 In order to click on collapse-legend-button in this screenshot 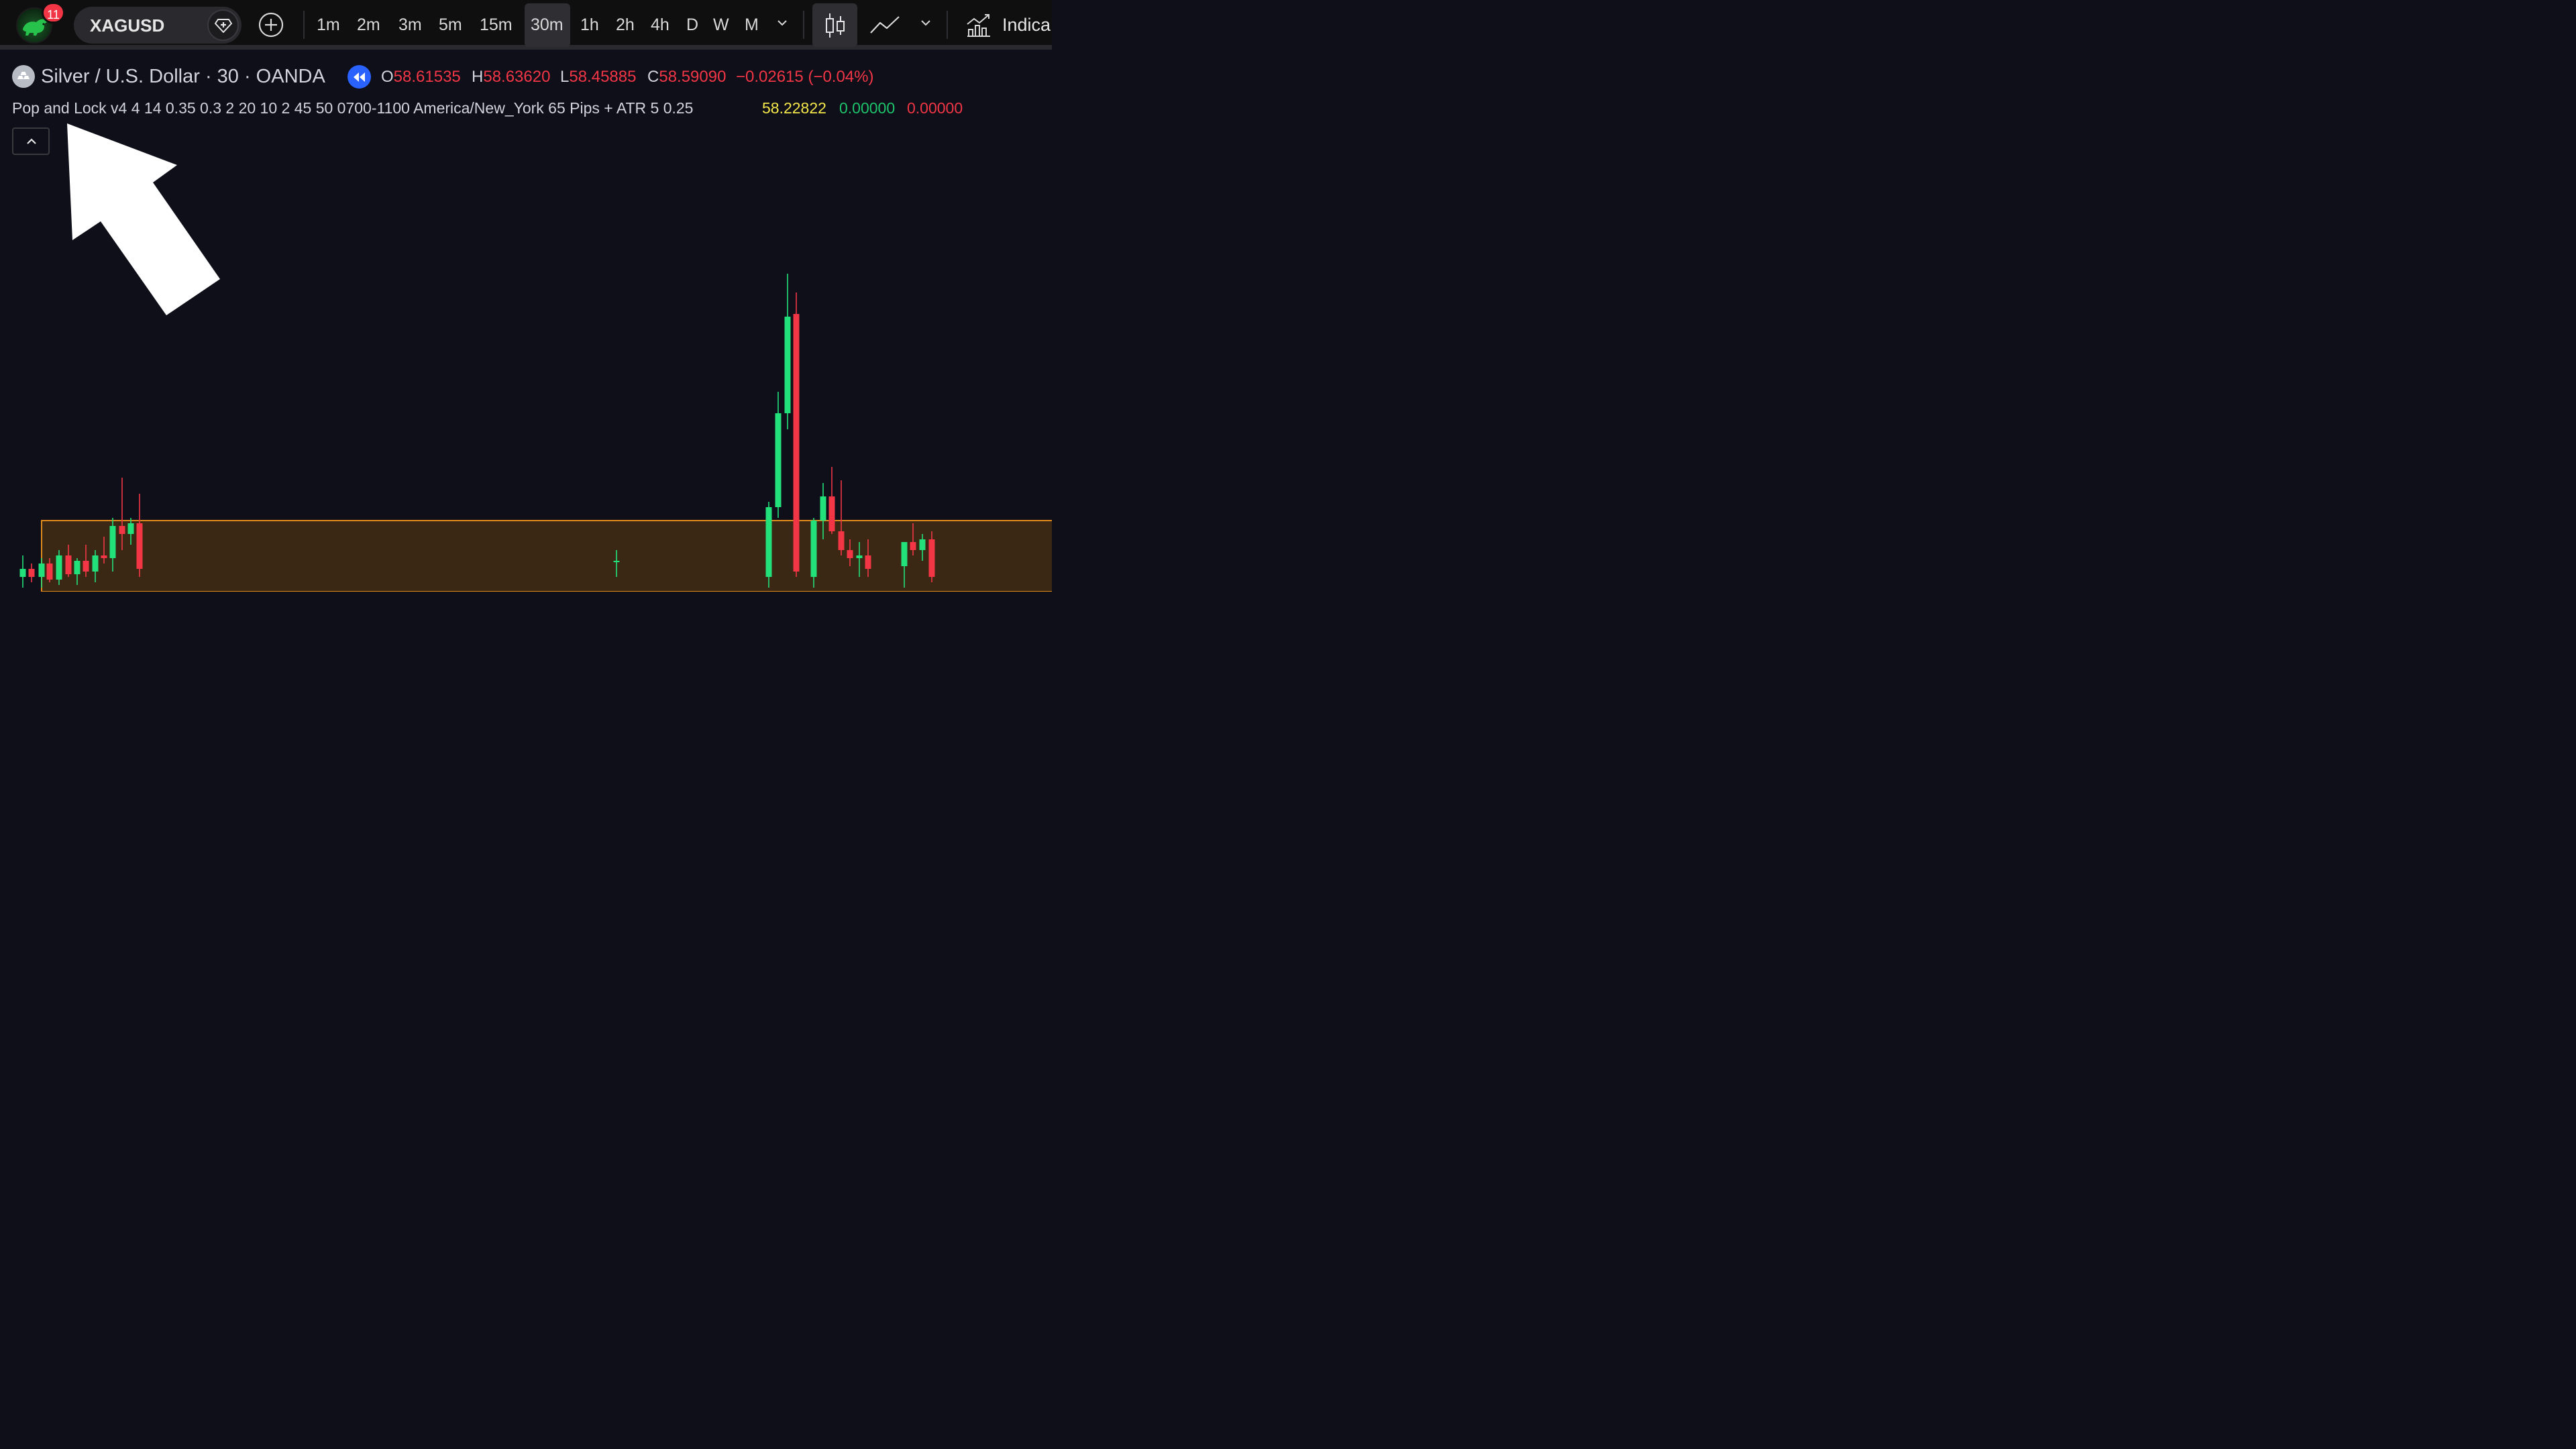, I will do `click(31, 141)`.